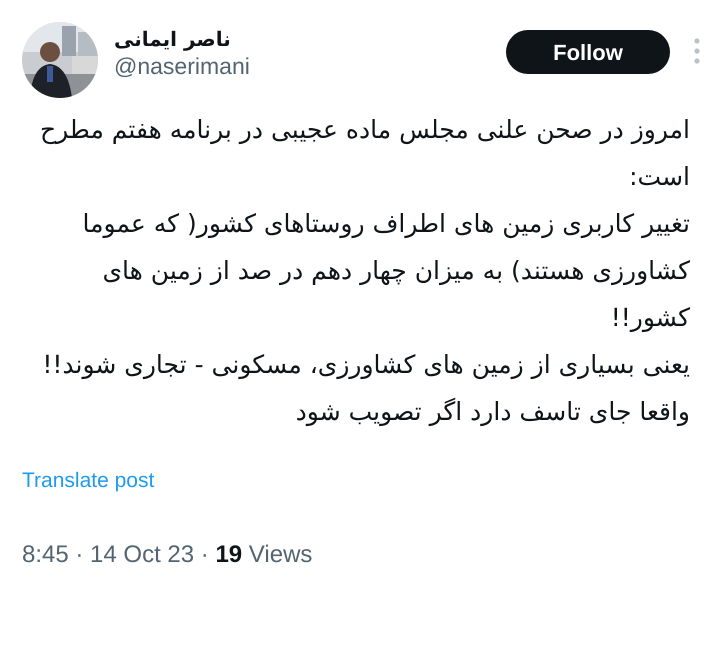  Describe the element at coordinates (492, 412) in the screenshot. I see `post-text: واقعا جای تاسف دارد اگر تصویب شود` at that location.